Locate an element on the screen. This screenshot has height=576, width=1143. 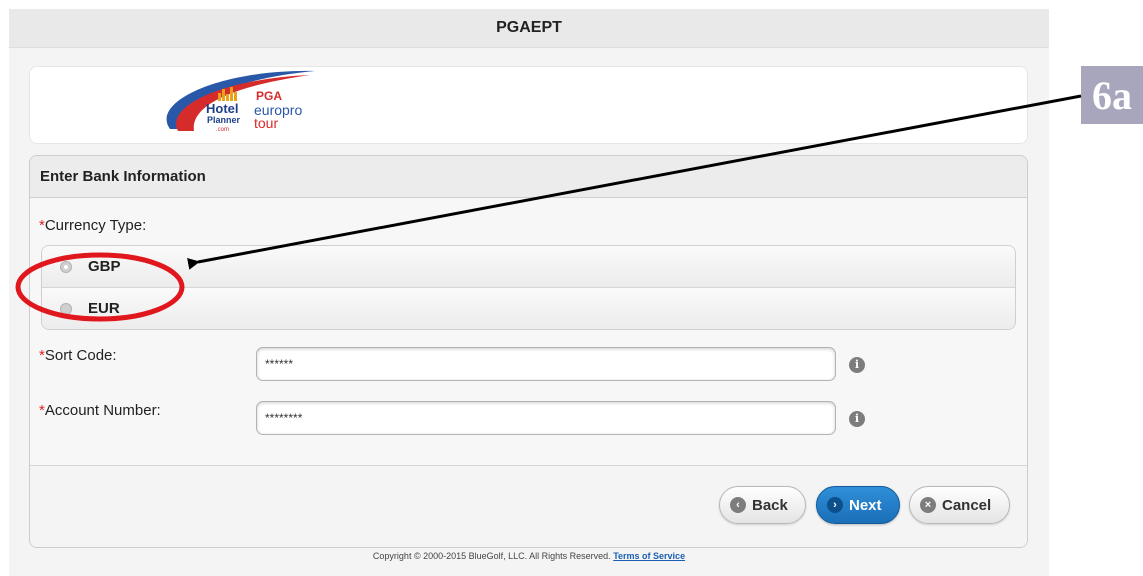
logo-planner-text: Planner is located at coordinates (224, 120).